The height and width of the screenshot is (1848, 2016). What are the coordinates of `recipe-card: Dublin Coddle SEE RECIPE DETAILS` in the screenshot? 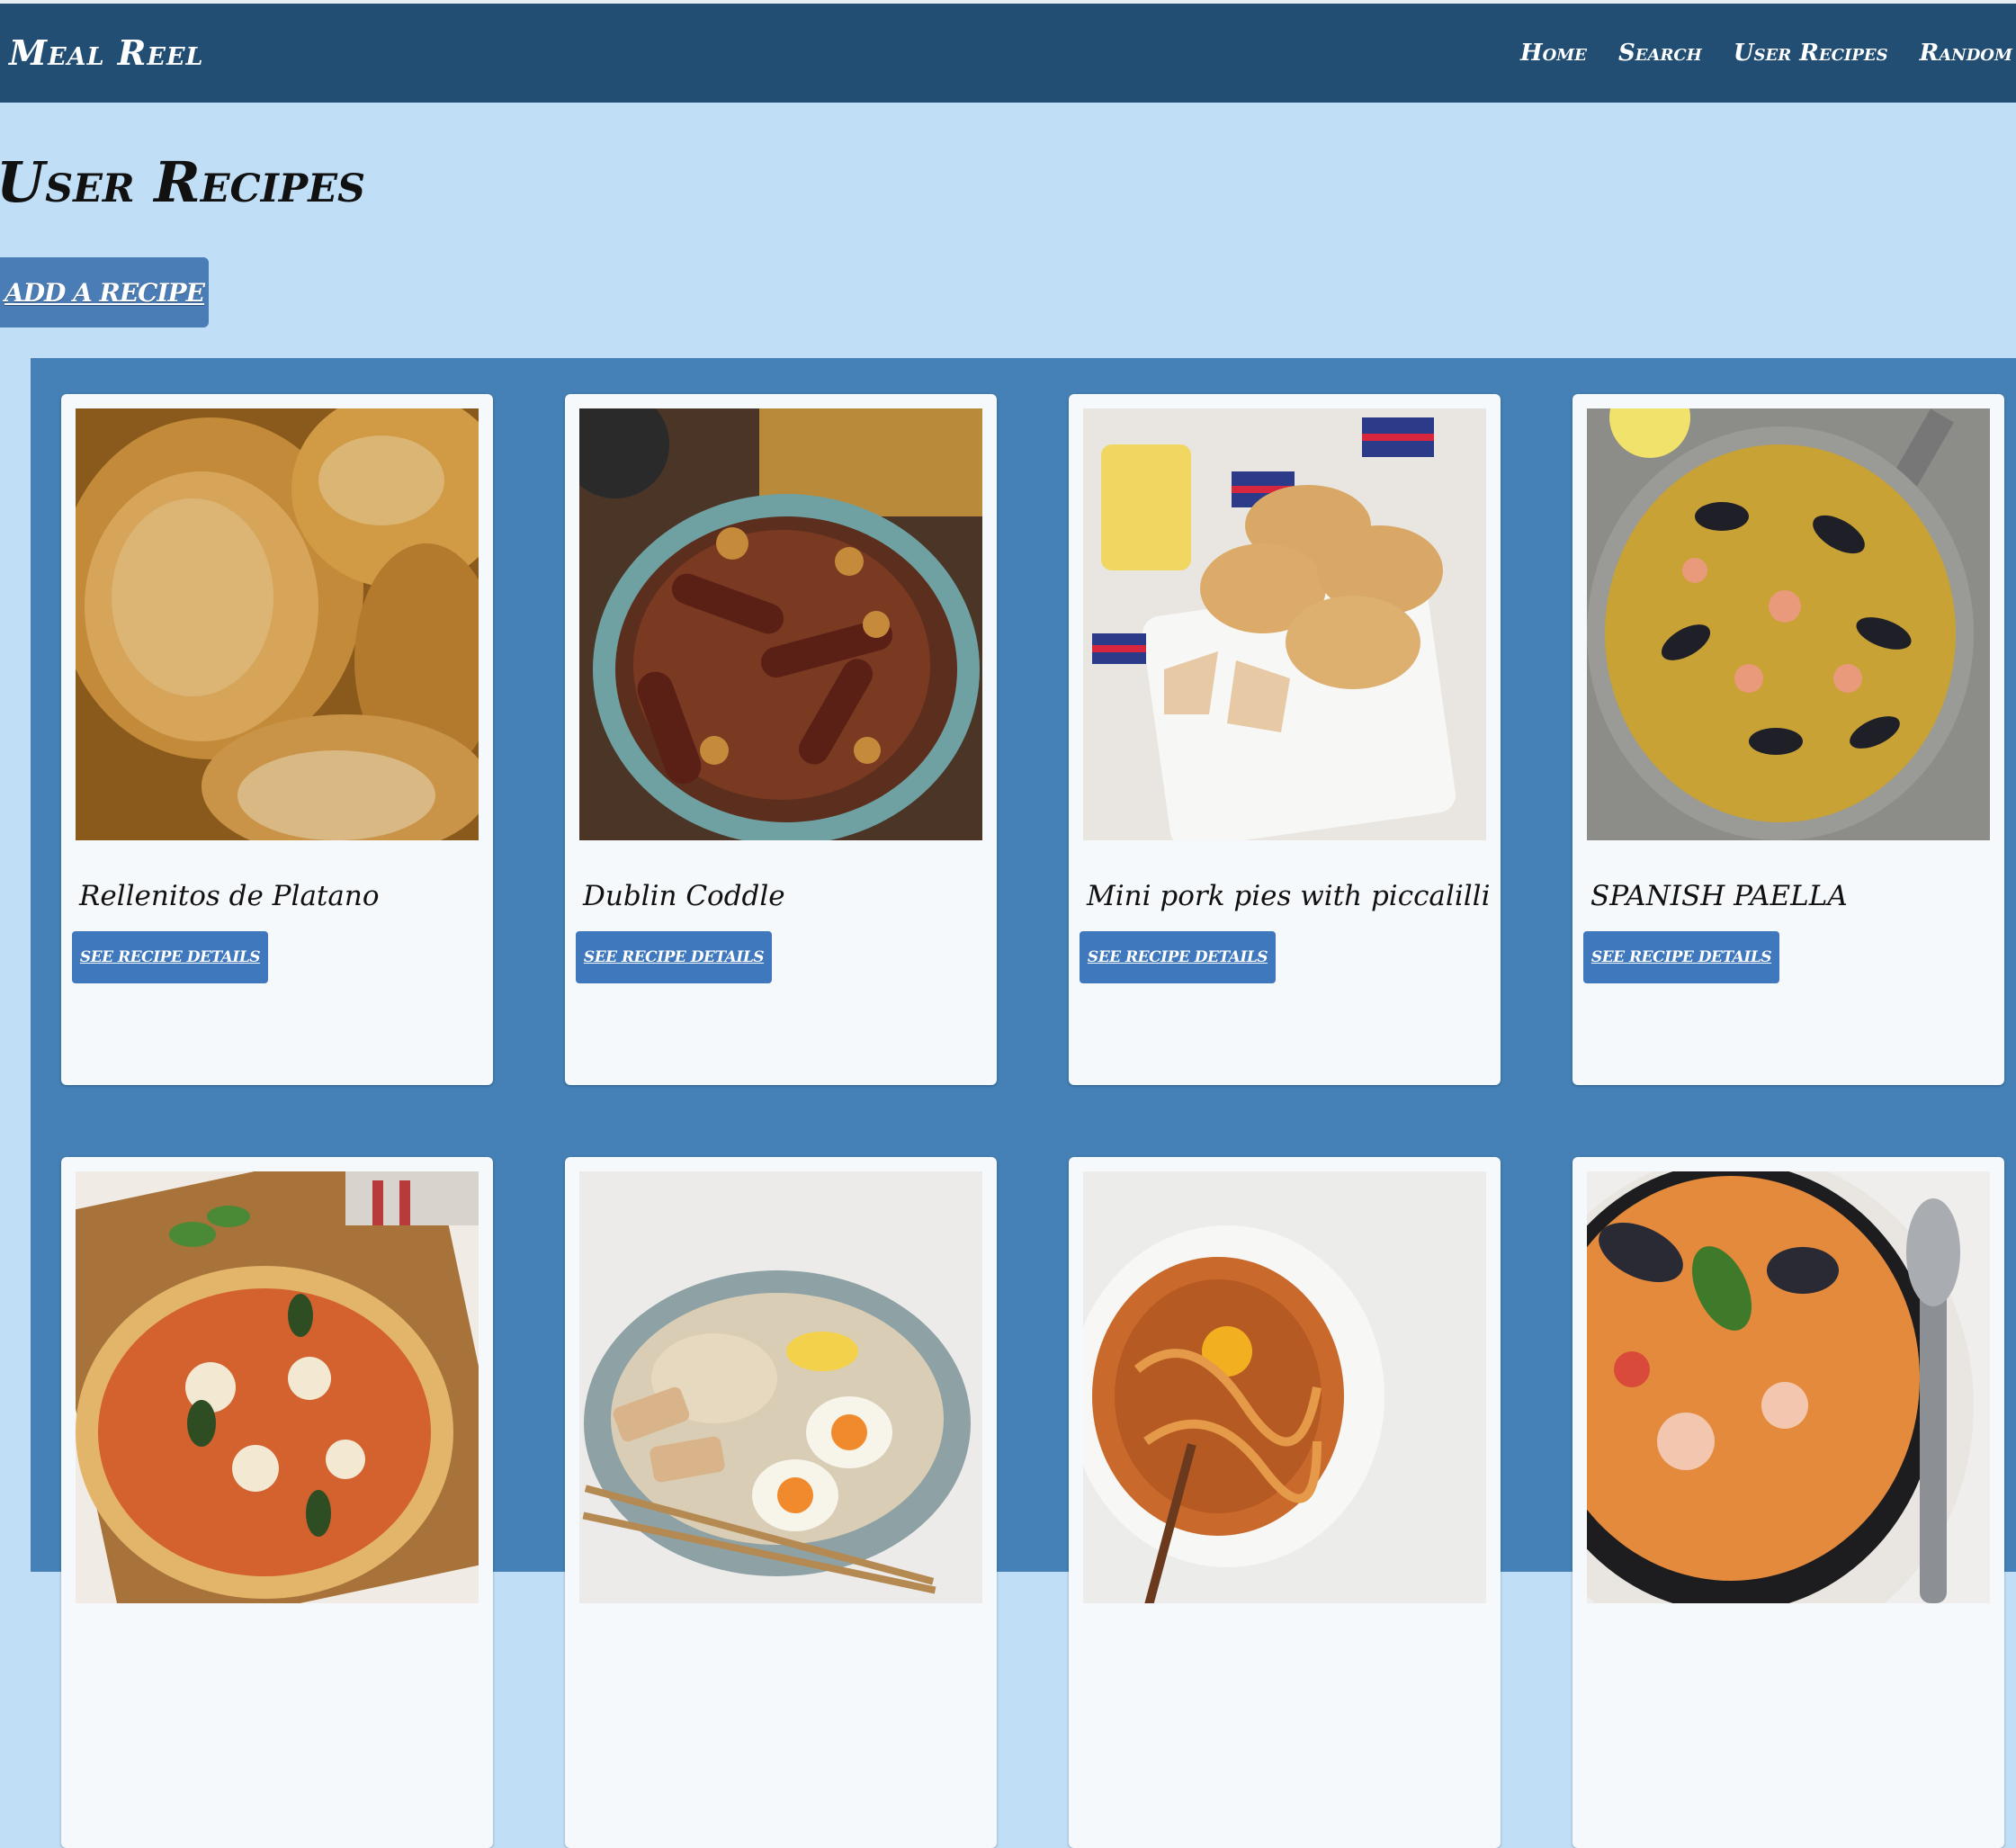 It's located at (781, 739).